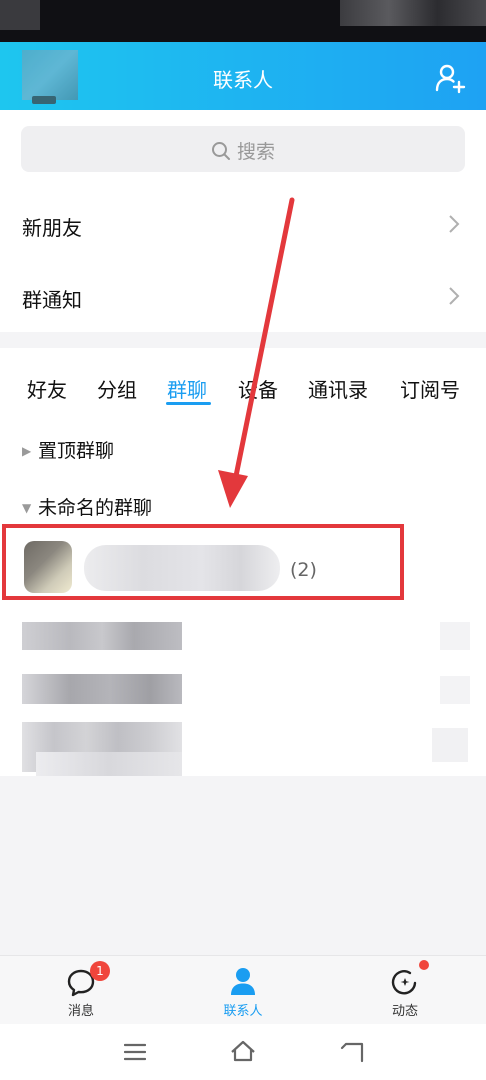 The width and height of the screenshot is (486, 1080). Describe the element at coordinates (338, 388) in the screenshot. I see `tab-address-book: 通讯录` at that location.